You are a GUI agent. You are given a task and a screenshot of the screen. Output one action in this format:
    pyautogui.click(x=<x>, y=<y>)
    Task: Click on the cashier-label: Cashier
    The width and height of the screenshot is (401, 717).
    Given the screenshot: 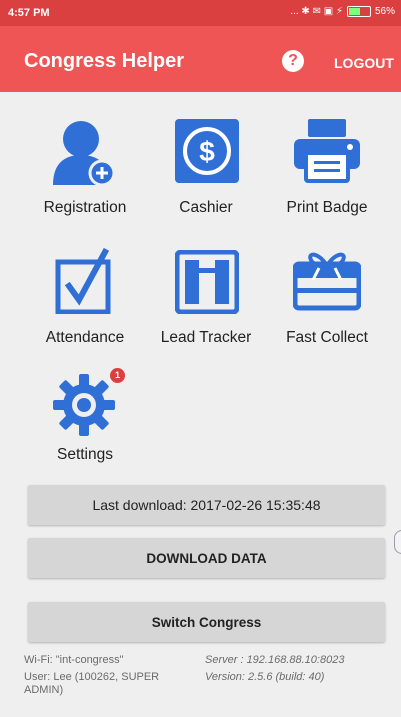 What is the action you would take?
    pyautogui.click(x=206, y=207)
    